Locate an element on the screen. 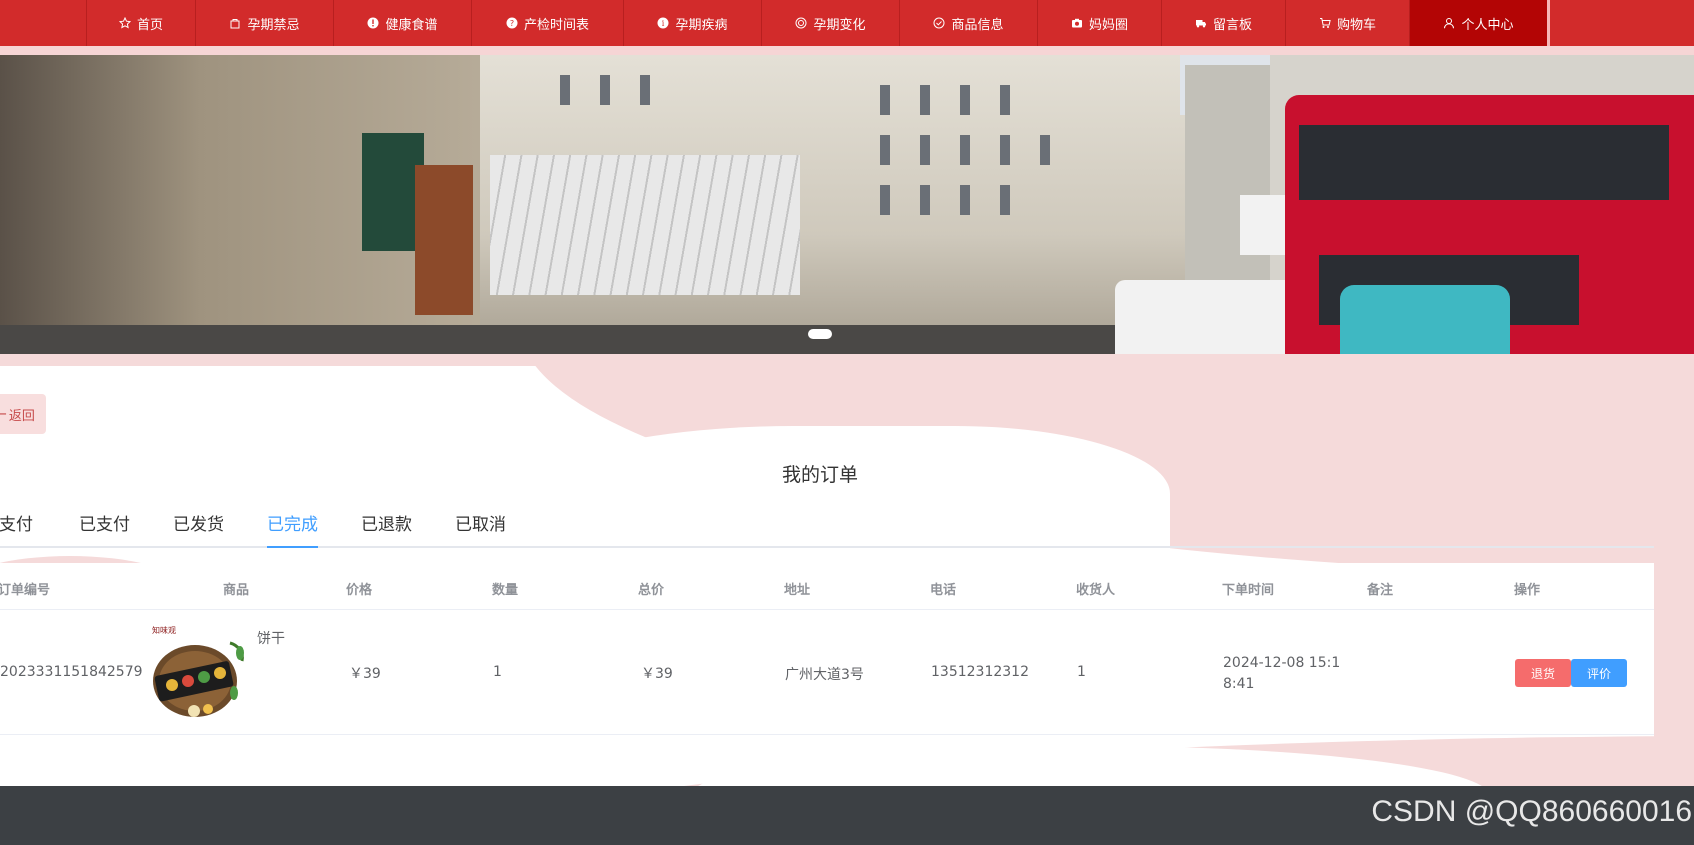 This screenshot has height=845, width=1694. col-header-price: 价格 is located at coordinates (359, 590).